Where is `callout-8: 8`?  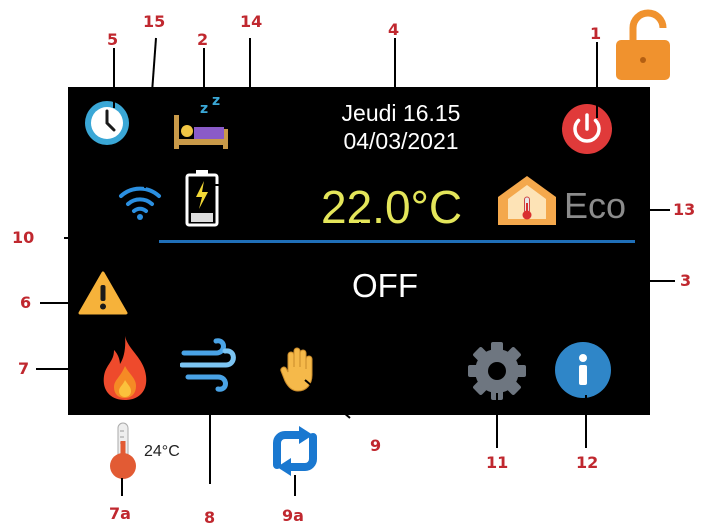
callout-8: 8 is located at coordinates (210, 517).